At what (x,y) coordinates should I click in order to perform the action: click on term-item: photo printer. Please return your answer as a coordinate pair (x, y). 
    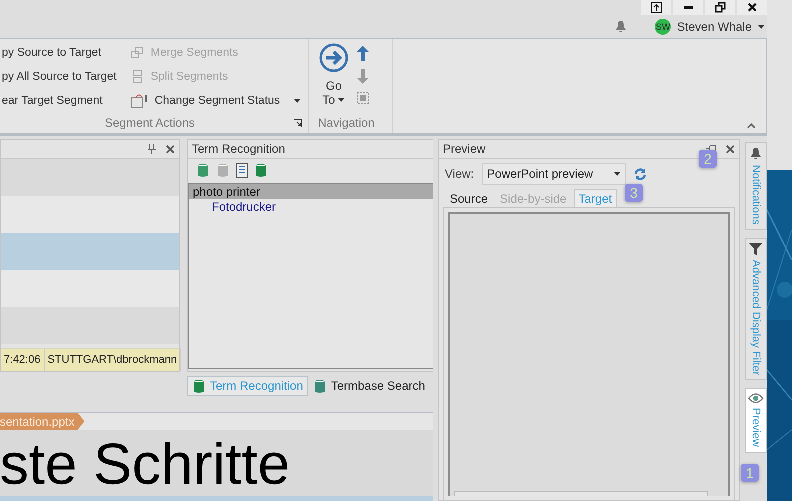
    Looking at the image, I should click on (311, 191).